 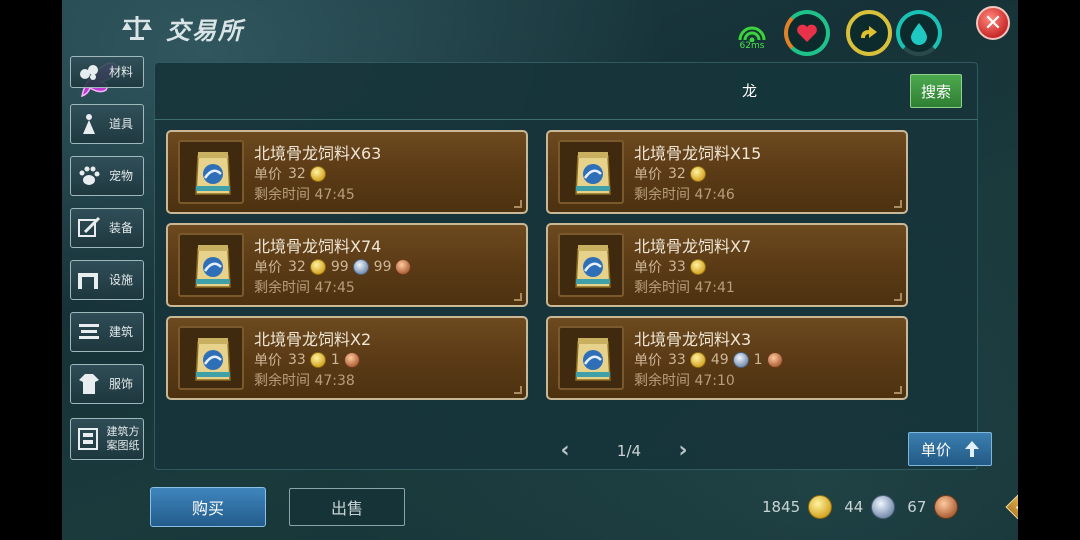 I want to click on listing-card: 北境骨龙饲料X15 单价 32 剩余时间 47:46, so click(x=727, y=172).